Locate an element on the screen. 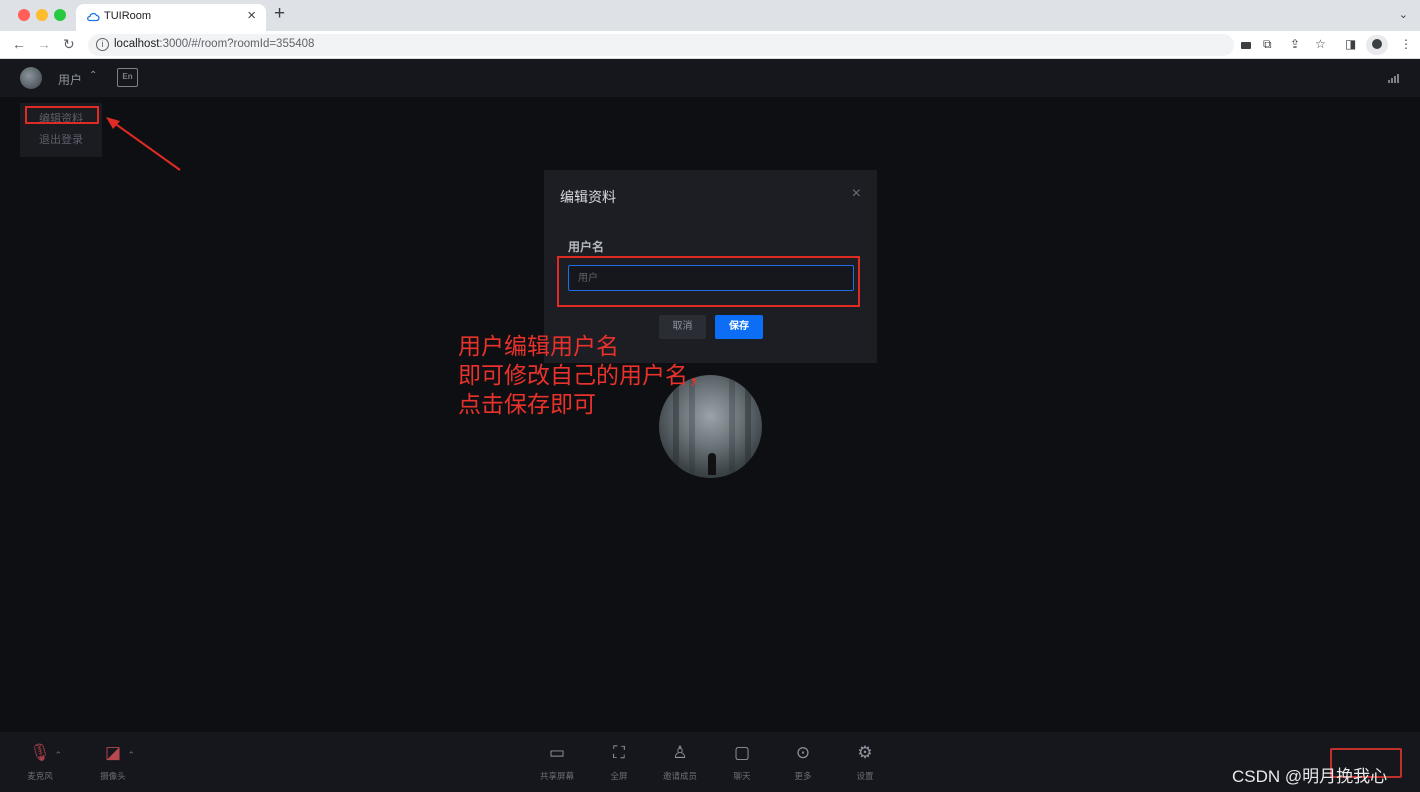 The width and height of the screenshot is (1420, 792). side-panel-icon: ◨ is located at coordinates (1350, 44).